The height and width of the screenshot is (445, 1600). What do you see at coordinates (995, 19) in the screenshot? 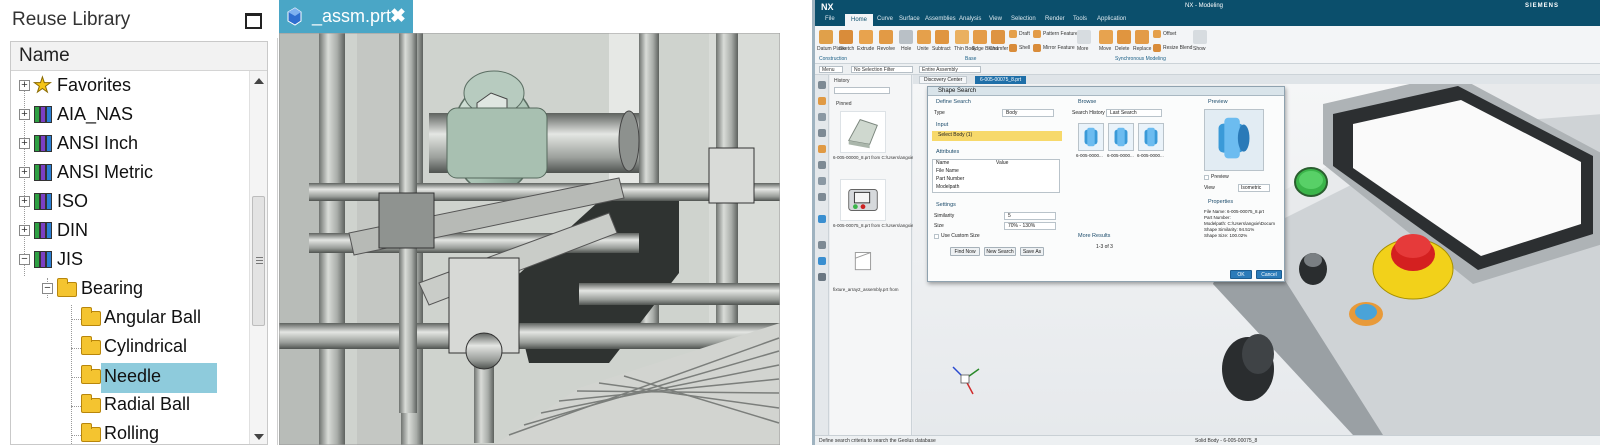
I see `menu-view: View` at bounding box center [995, 19].